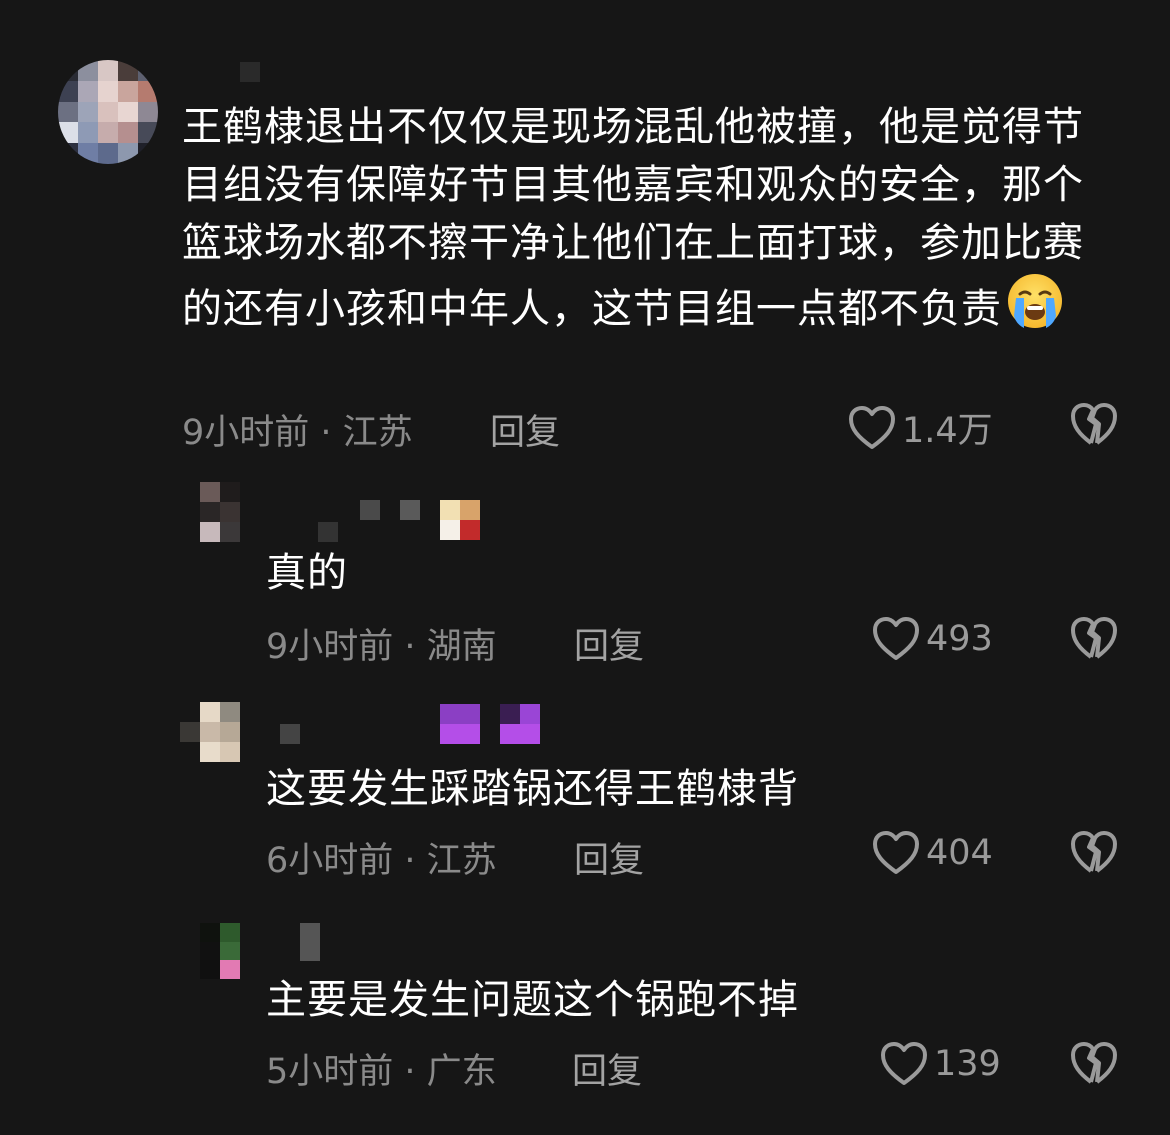 The height and width of the screenshot is (1135, 1170). Describe the element at coordinates (381, 861) in the screenshot. I see `comment-time-location: 6小时前 · 江苏` at that location.